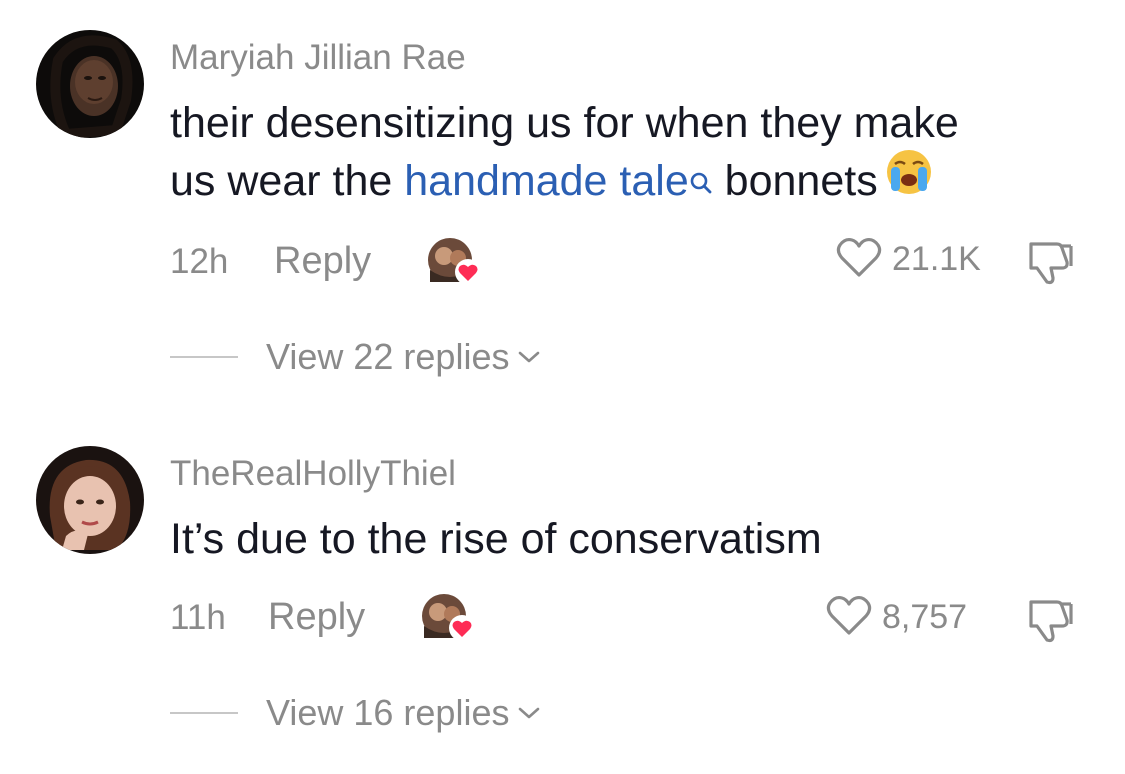  I want to click on like-button: 8,757, so click(896, 617).